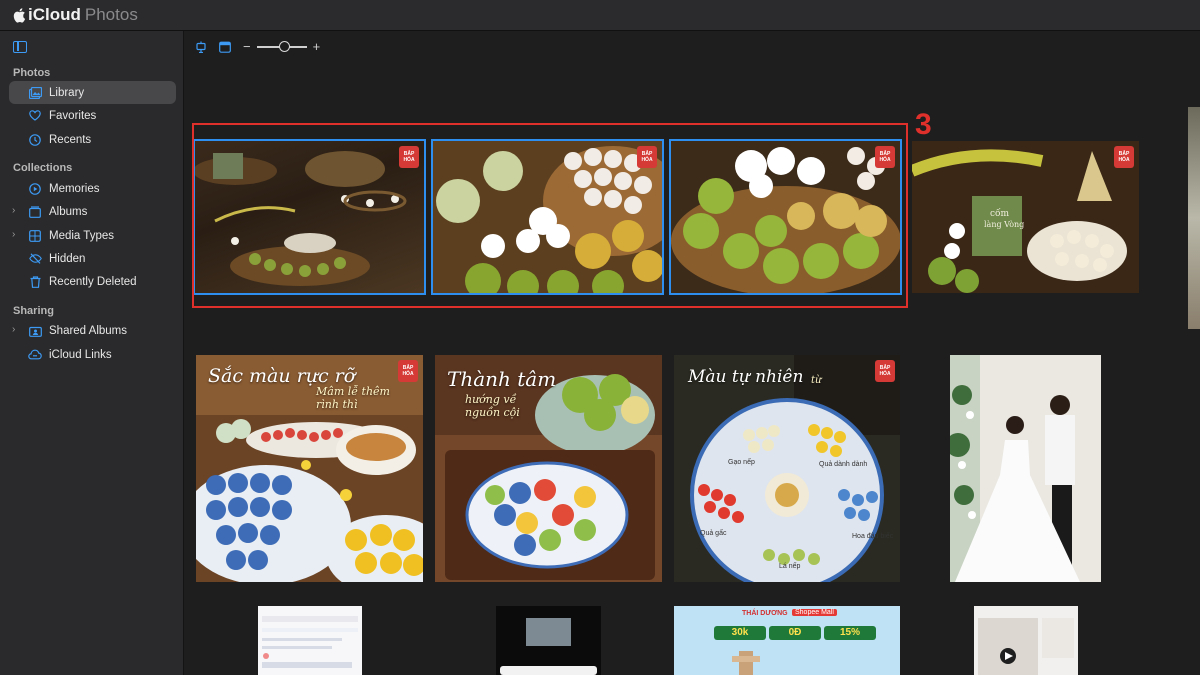 The height and width of the screenshot is (675, 1200). I want to click on trash-icon, so click(35, 282).